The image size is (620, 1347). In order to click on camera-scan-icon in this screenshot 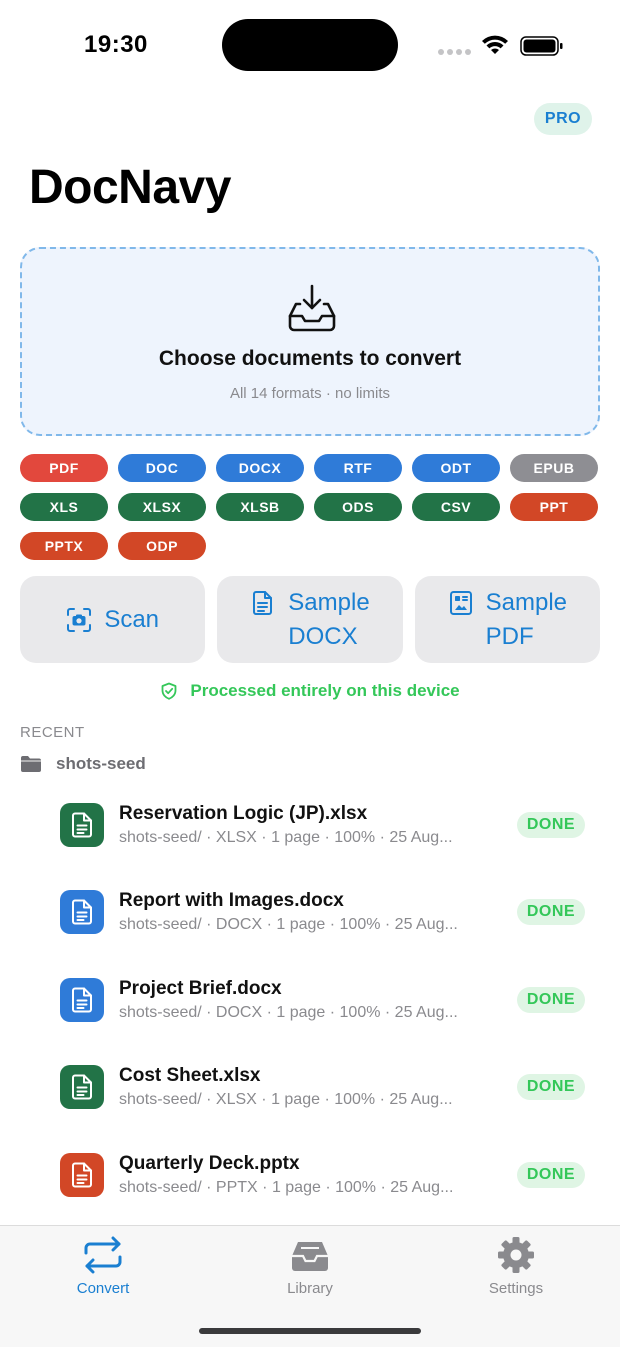, I will do `click(79, 619)`.